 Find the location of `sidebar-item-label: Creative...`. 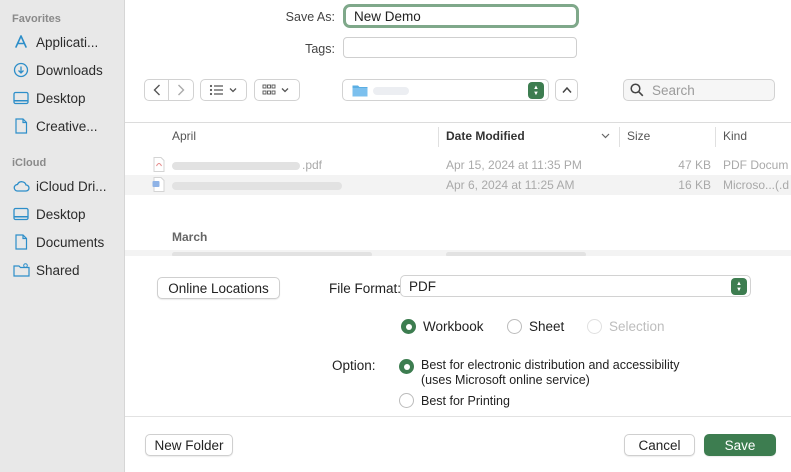

sidebar-item-label: Creative... is located at coordinates (67, 126).